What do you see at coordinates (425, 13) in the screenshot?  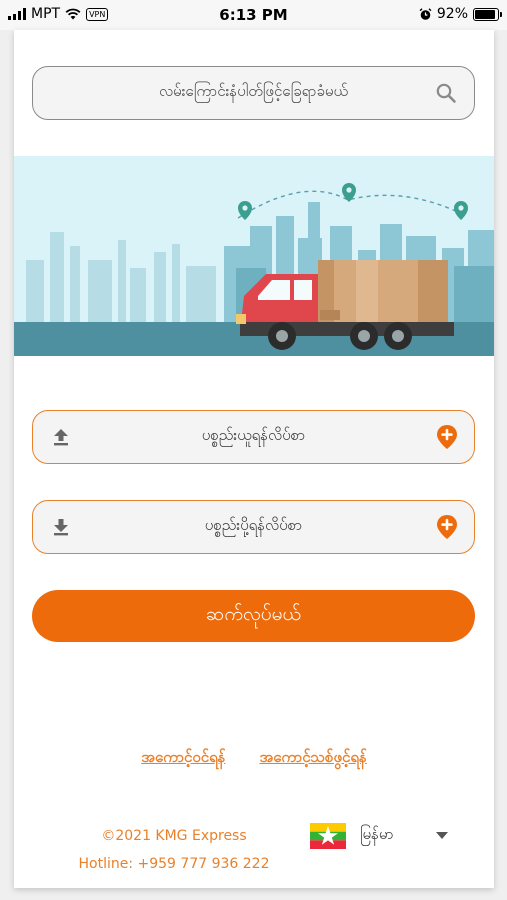 I see `alarm-icon` at bounding box center [425, 13].